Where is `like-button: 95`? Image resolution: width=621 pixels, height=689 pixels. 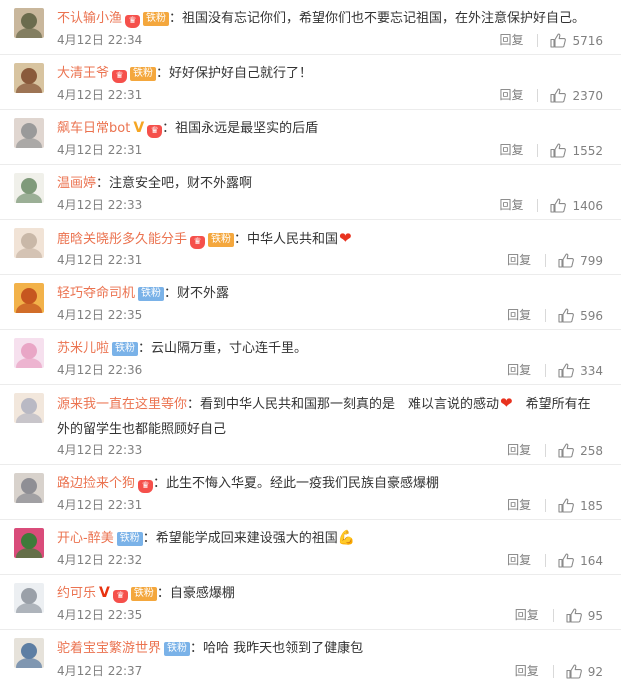
like-button: 95 is located at coordinates (584, 615).